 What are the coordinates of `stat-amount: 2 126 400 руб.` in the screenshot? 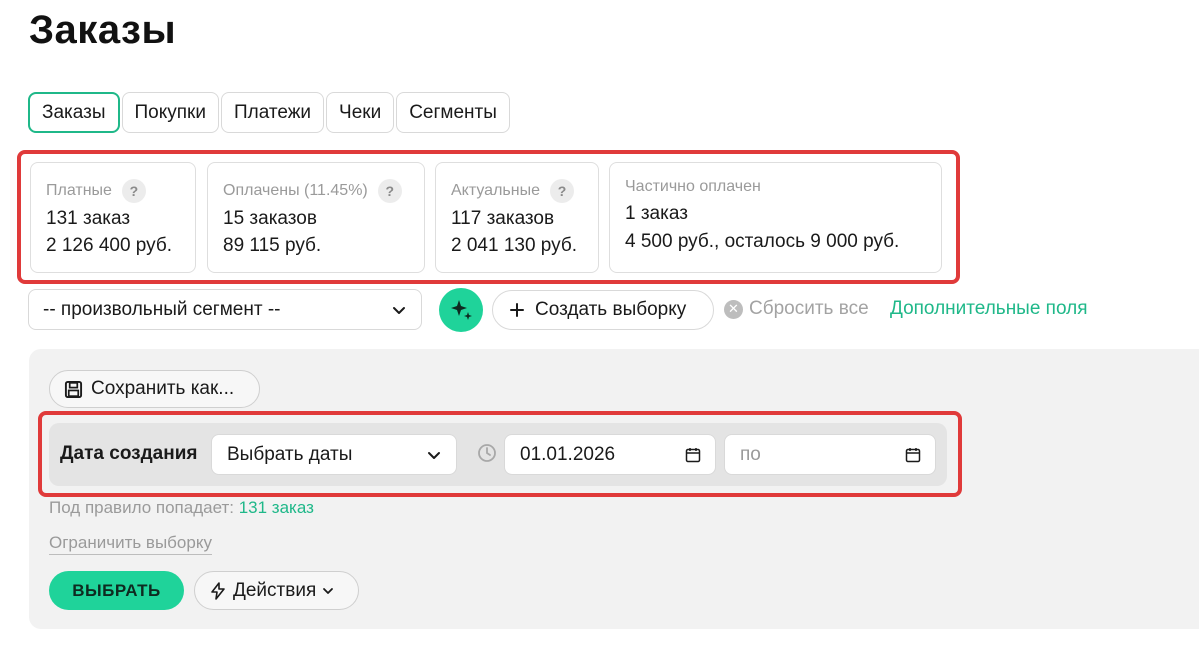 It's located at (109, 245).